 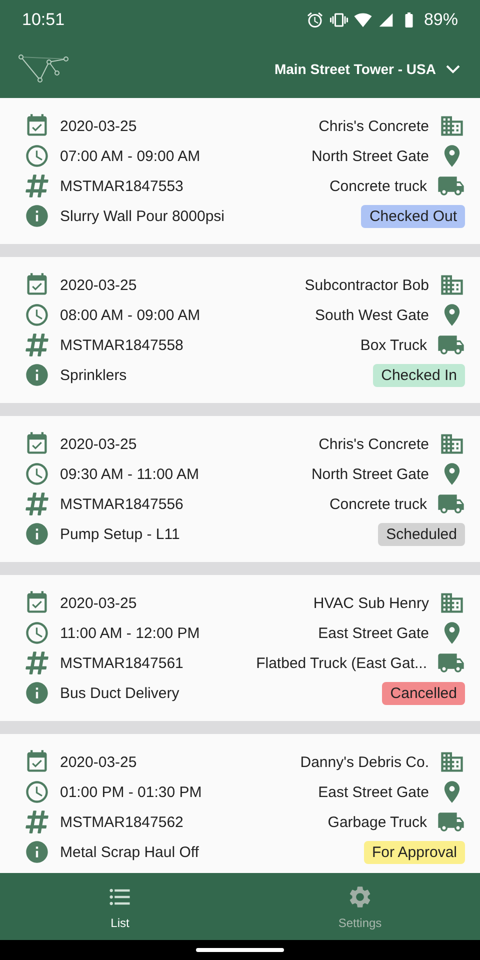 What do you see at coordinates (366, 285) in the screenshot?
I see `company-name: Subcontractor Bob` at bounding box center [366, 285].